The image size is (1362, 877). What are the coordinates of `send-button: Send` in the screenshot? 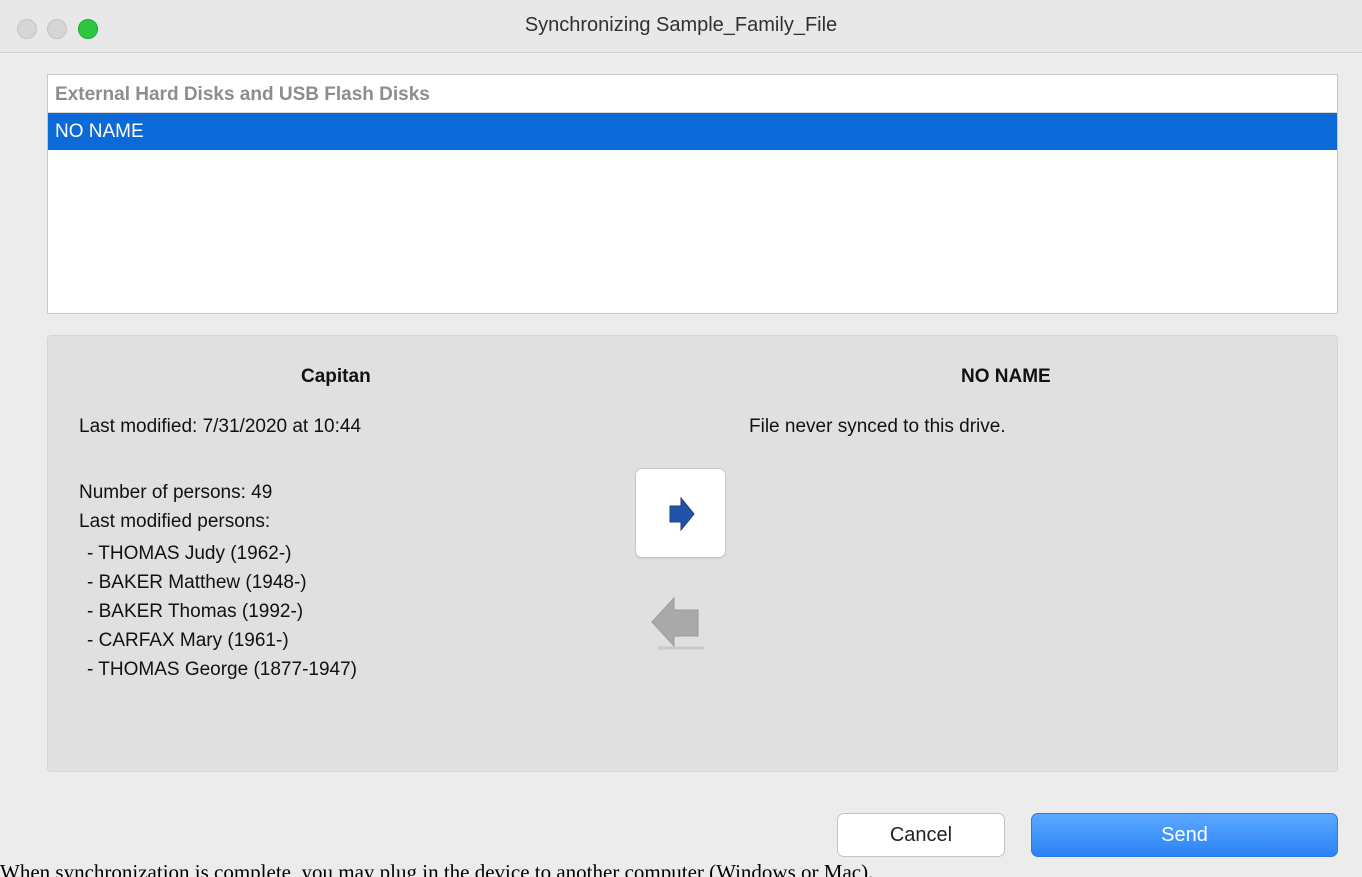 It's located at (1184, 835).